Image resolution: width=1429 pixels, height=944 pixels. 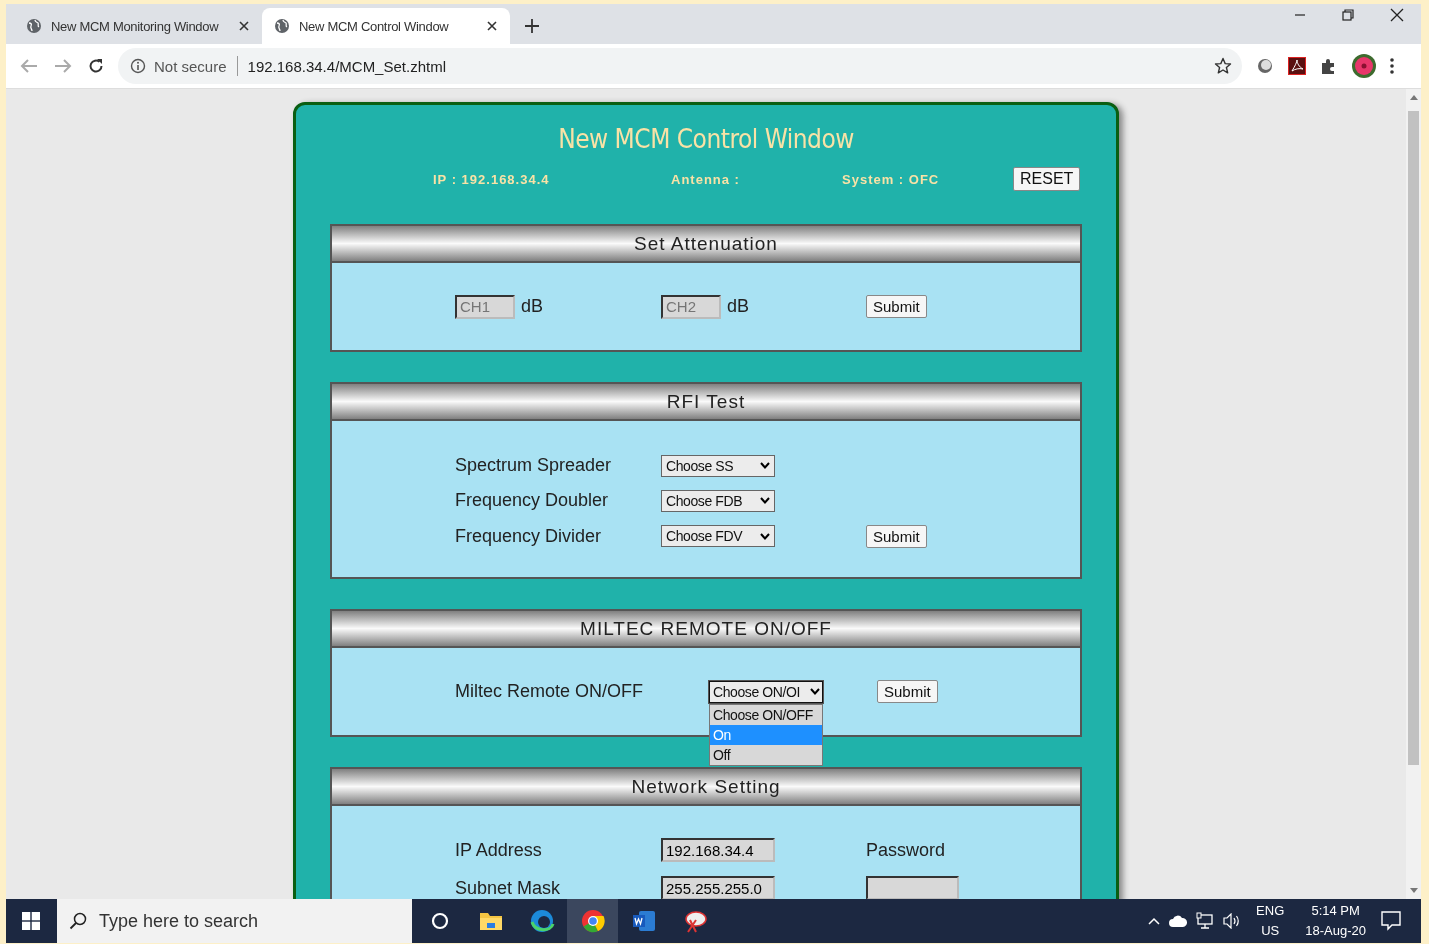 What do you see at coordinates (532, 500) in the screenshot?
I see `field-label: Frequency Doubler` at bounding box center [532, 500].